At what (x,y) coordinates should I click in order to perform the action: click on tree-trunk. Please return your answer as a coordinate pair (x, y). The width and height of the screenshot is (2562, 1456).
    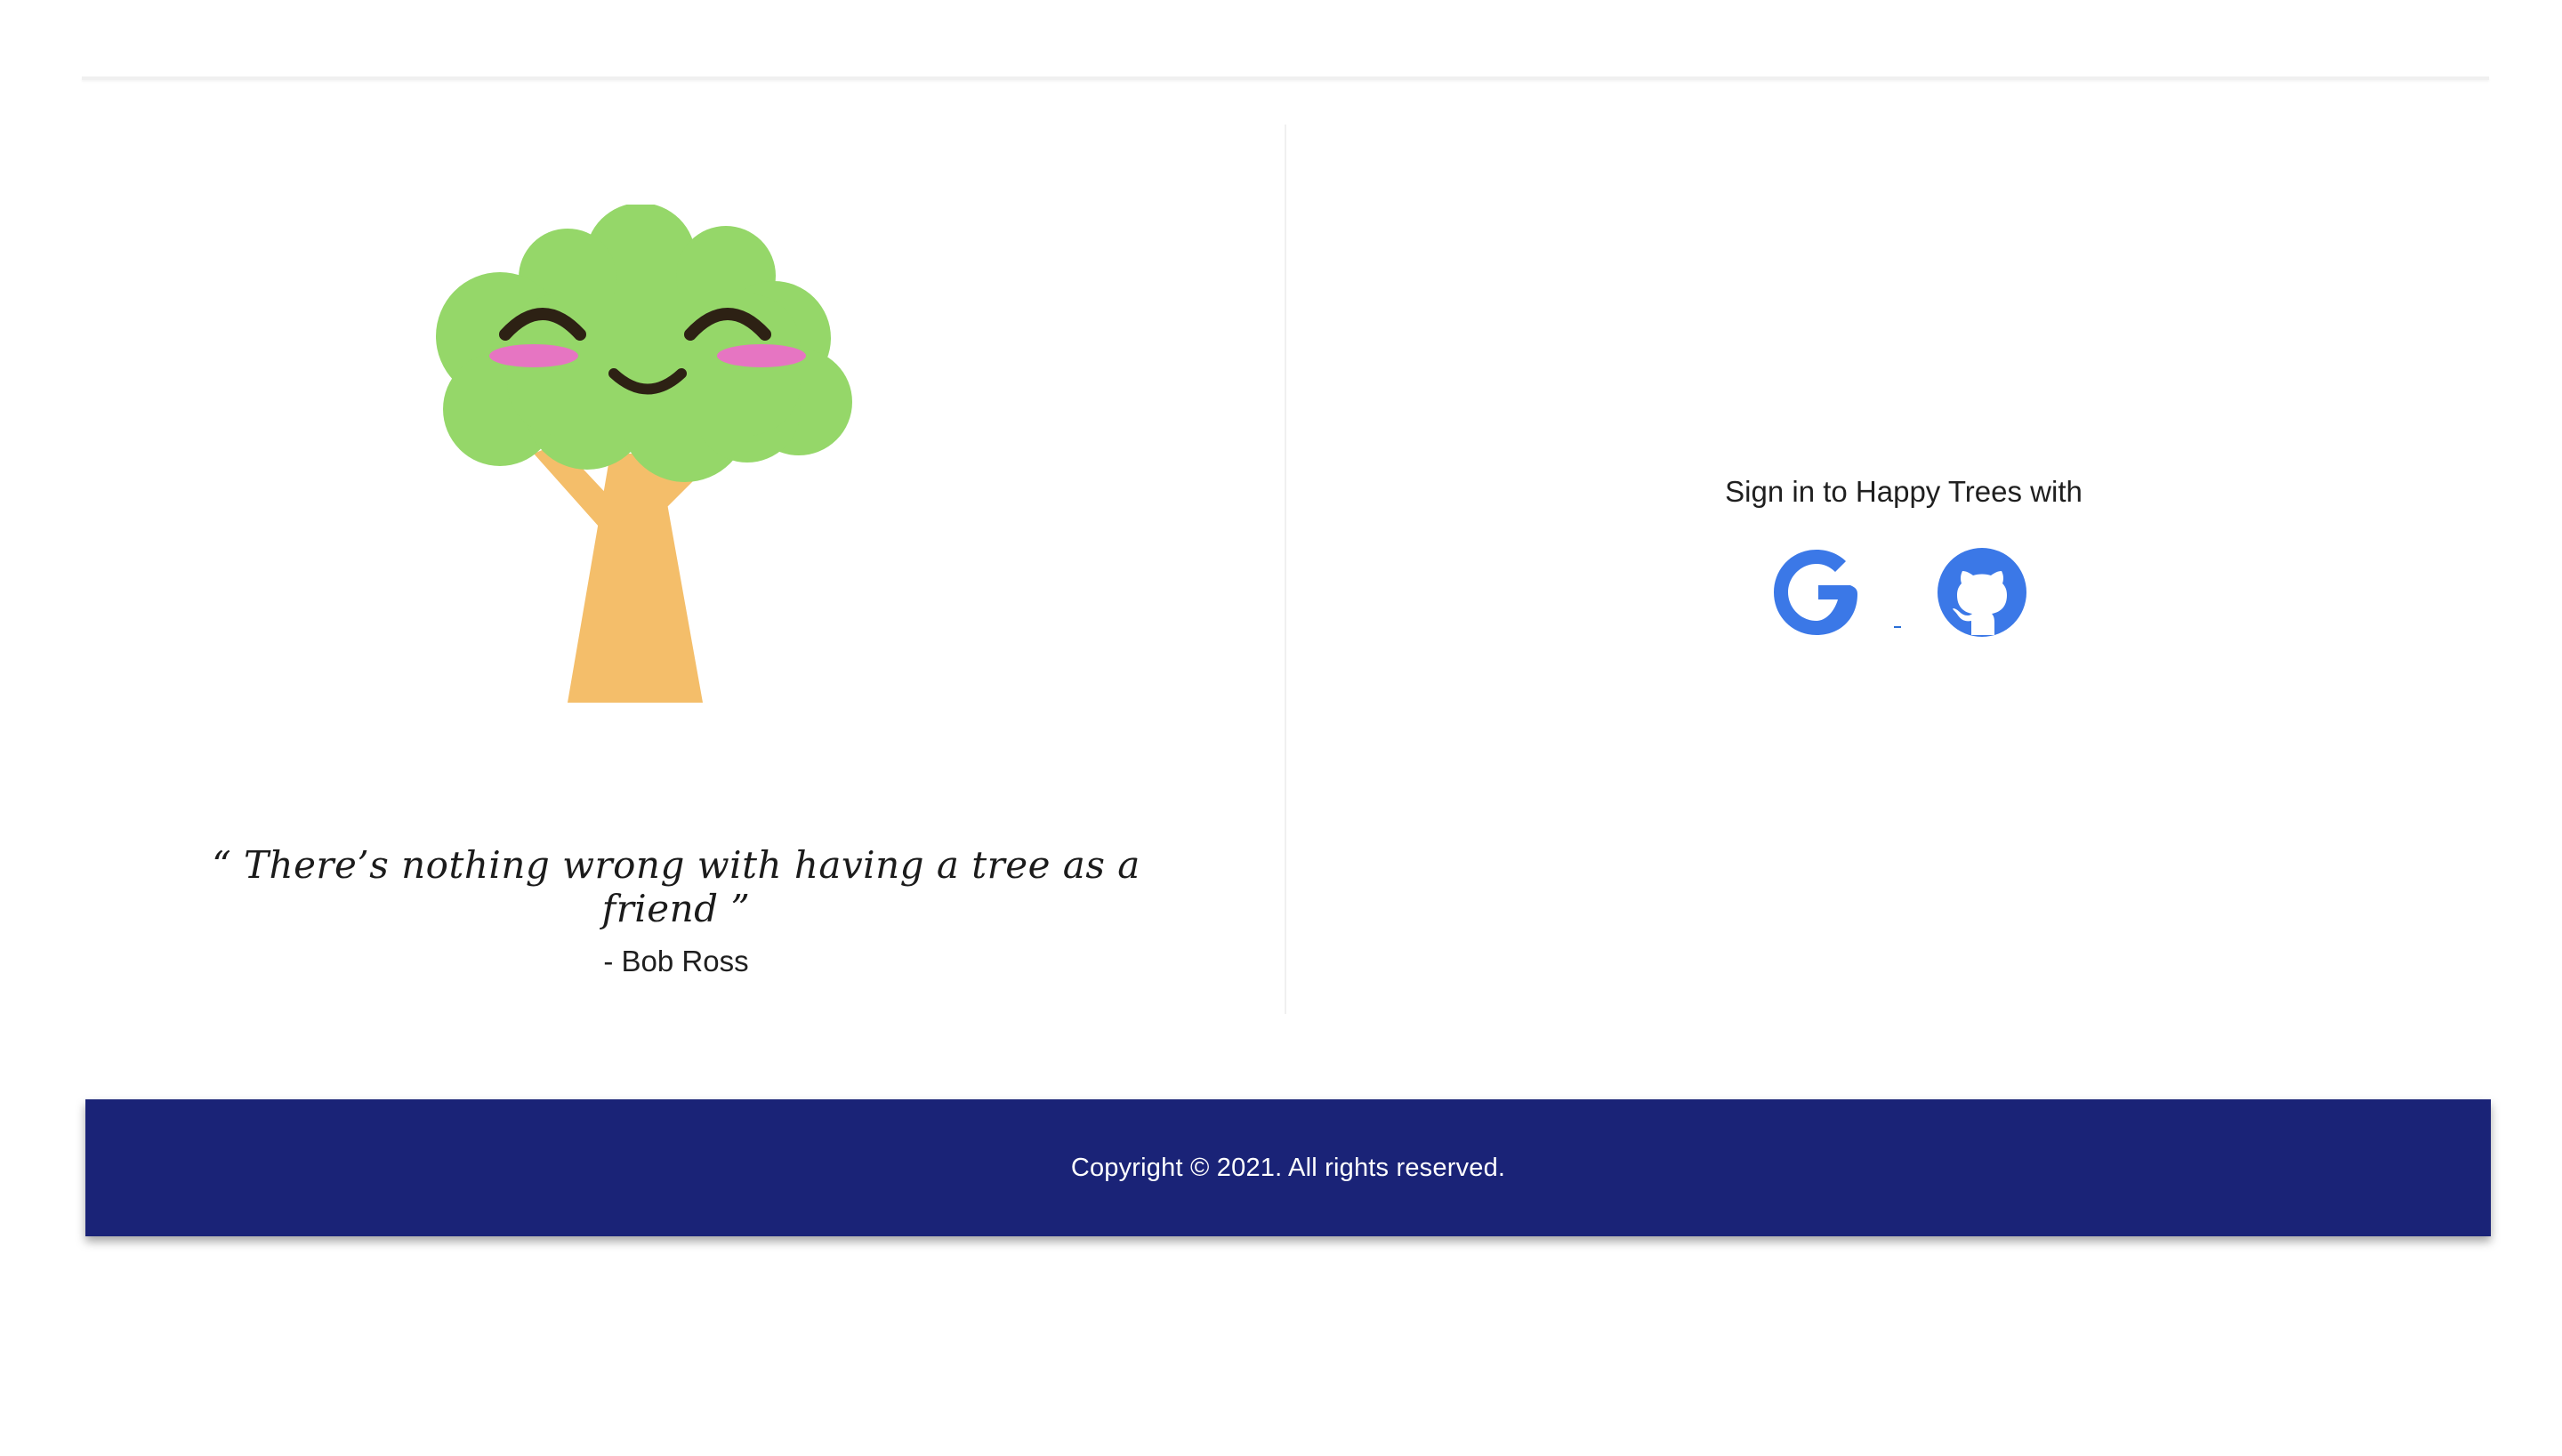
    Looking at the image, I should click on (618, 573).